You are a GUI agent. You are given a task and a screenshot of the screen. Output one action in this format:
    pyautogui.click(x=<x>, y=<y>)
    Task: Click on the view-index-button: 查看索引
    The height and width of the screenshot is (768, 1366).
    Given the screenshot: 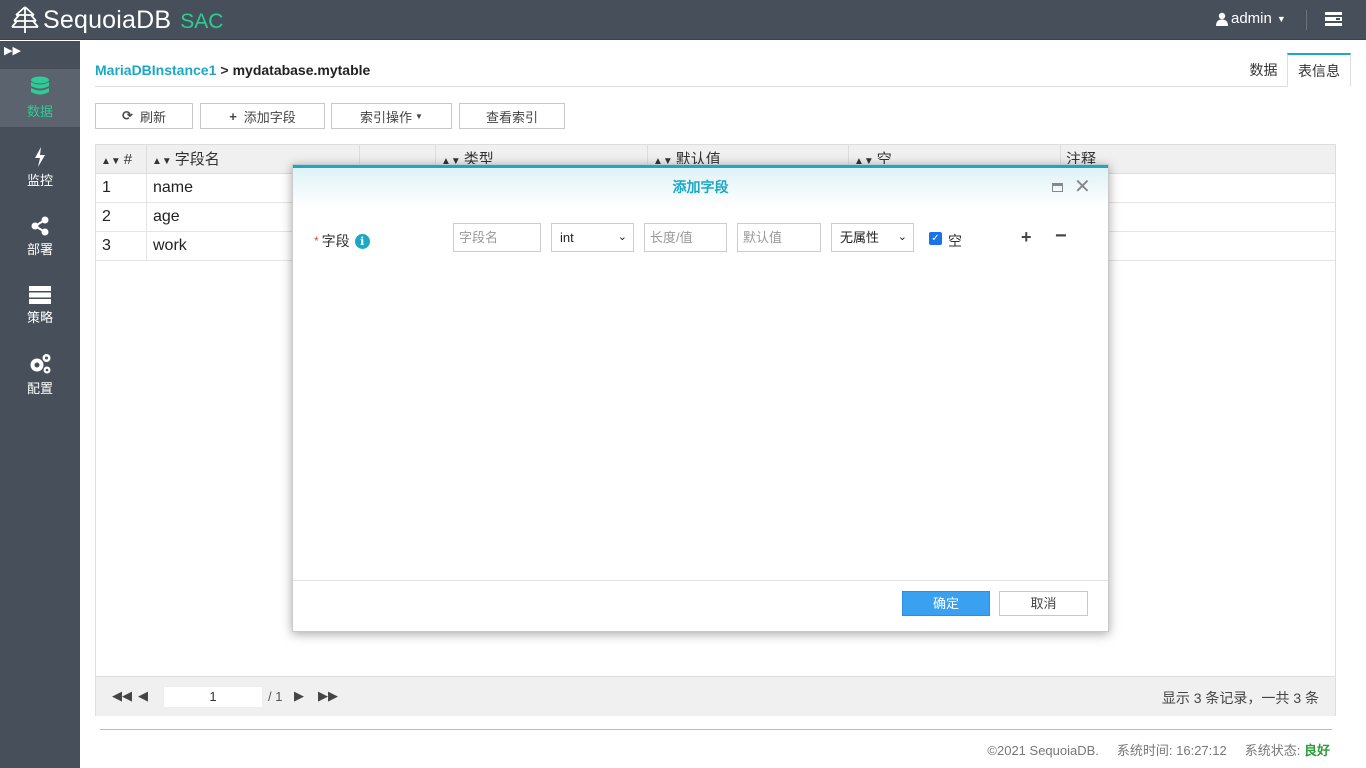 What is the action you would take?
    pyautogui.click(x=512, y=116)
    